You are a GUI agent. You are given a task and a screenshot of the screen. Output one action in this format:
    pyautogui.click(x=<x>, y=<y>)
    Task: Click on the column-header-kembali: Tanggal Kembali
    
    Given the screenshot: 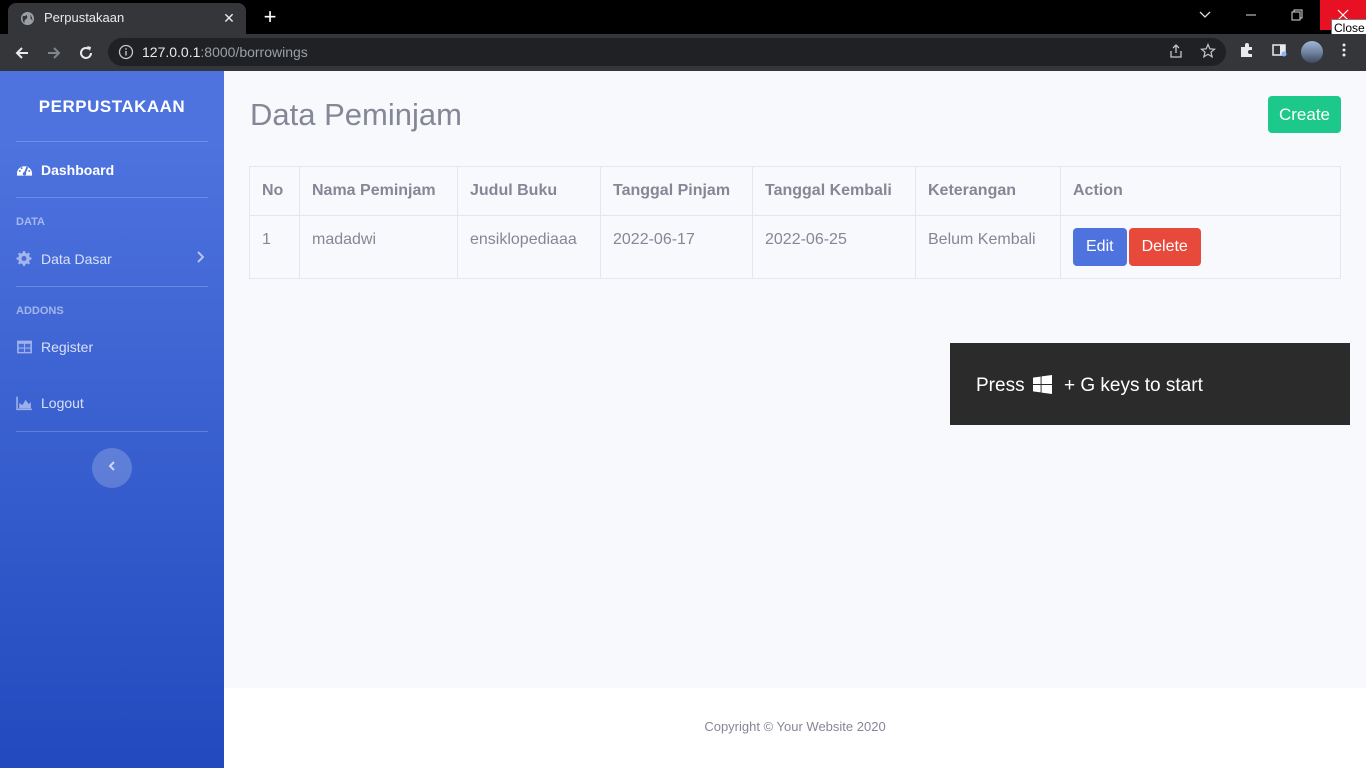 What is the action you would take?
    pyautogui.click(x=834, y=191)
    